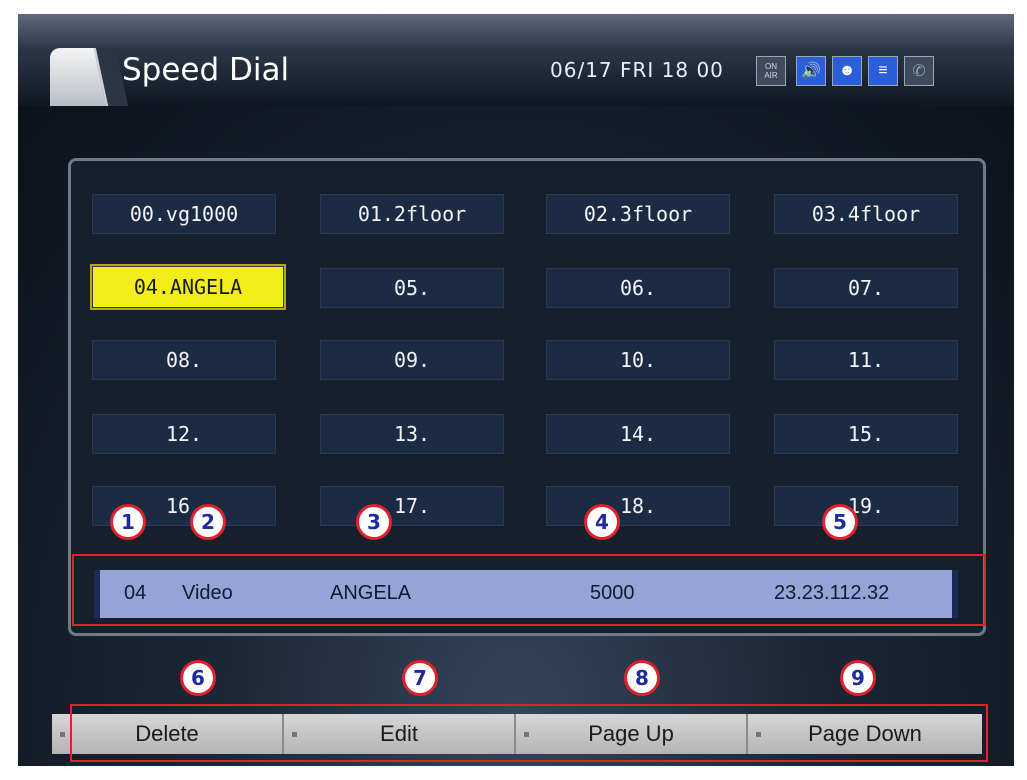 The image size is (1027, 780). What do you see at coordinates (771, 71) in the screenshot?
I see `onair-icon: ON AIR` at bounding box center [771, 71].